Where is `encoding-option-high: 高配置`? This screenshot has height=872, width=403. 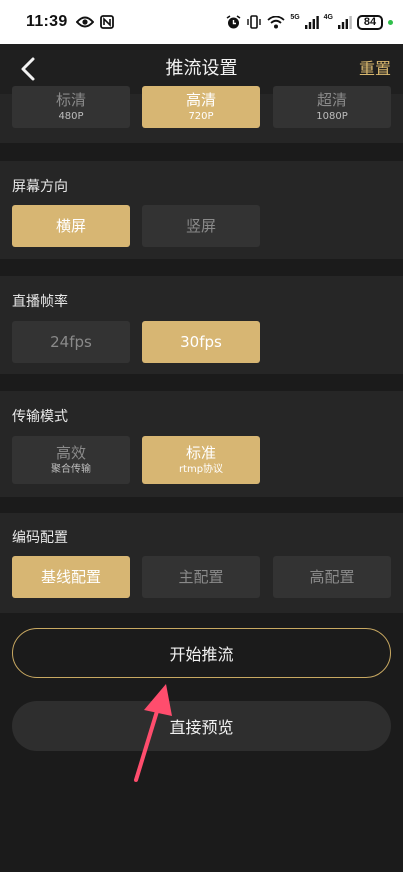
encoding-option-high: 高配置 is located at coordinates (332, 577).